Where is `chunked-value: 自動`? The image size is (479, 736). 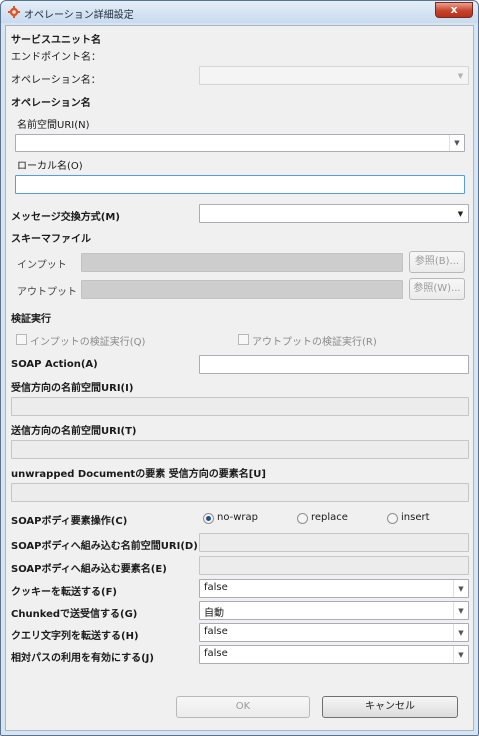
chunked-value: 自動 is located at coordinates (214, 613).